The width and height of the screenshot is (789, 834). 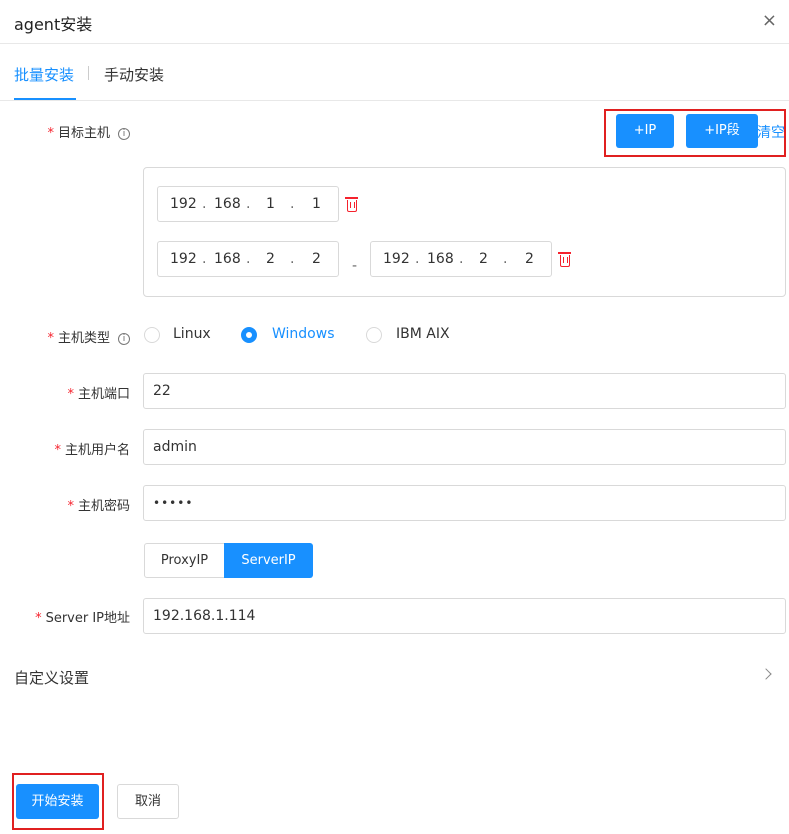 I want to click on tab-batch-install: 批量安装, so click(x=44, y=74).